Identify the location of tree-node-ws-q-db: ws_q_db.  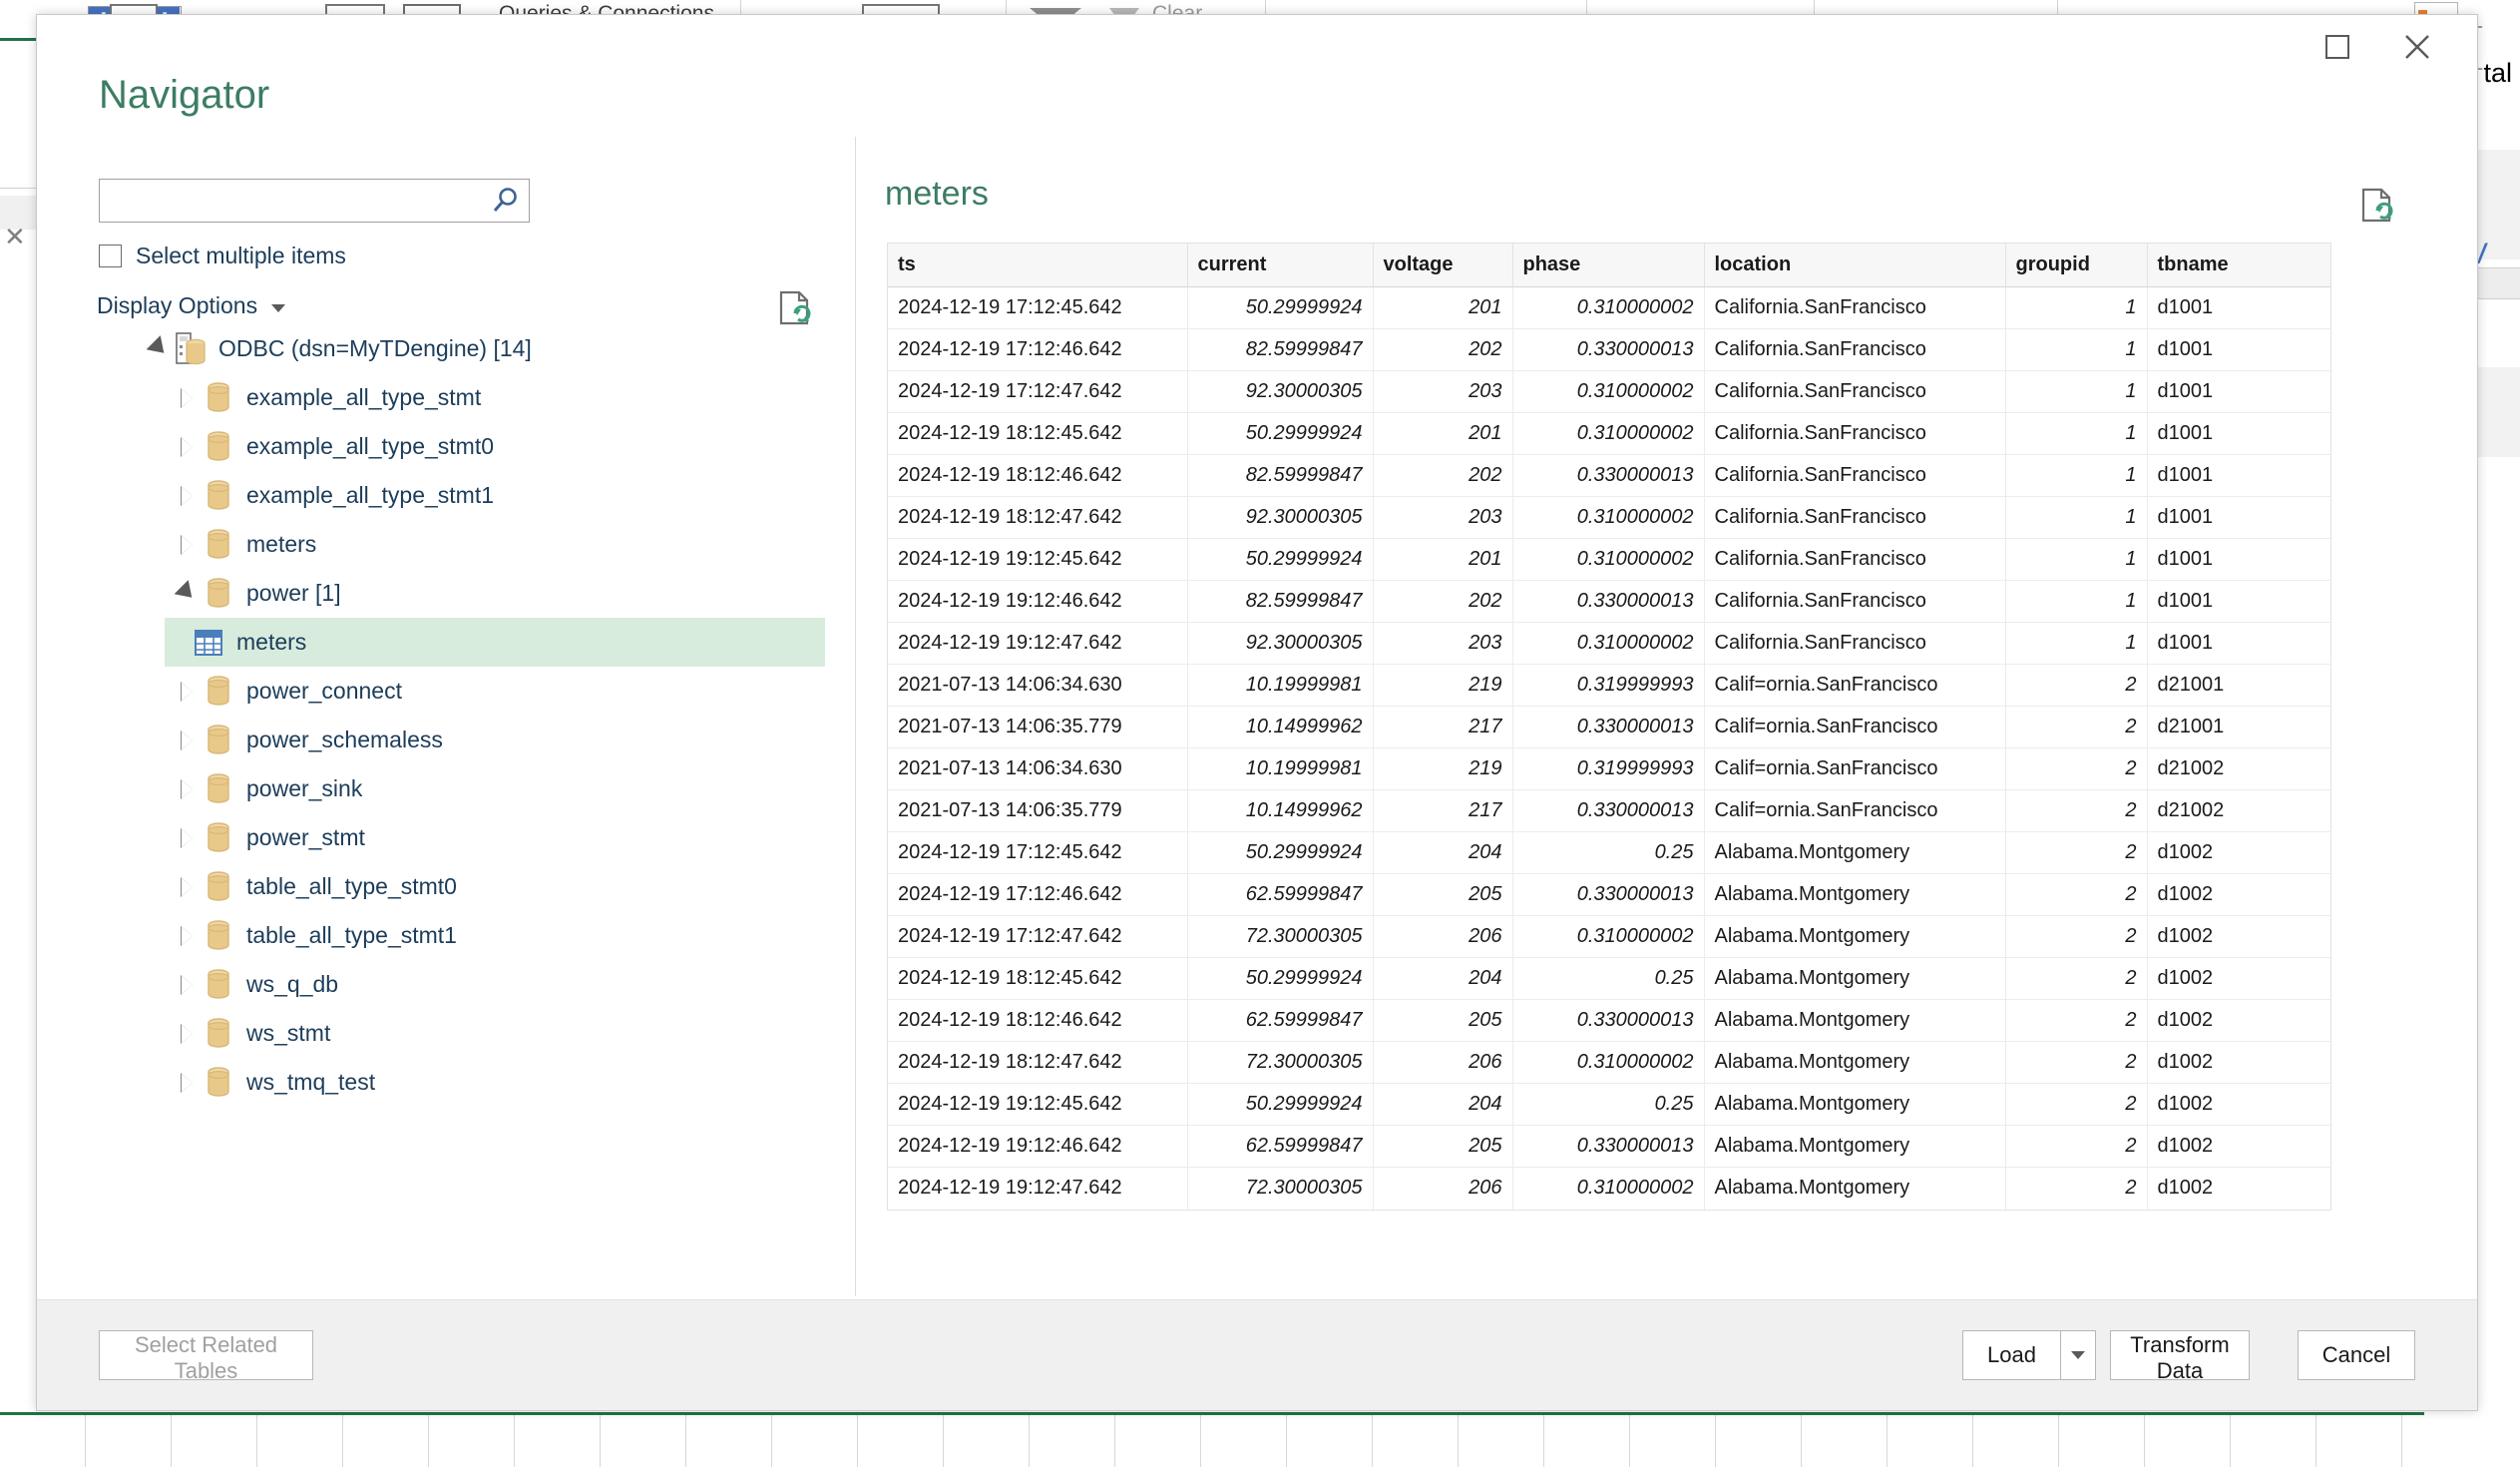
(431, 984).